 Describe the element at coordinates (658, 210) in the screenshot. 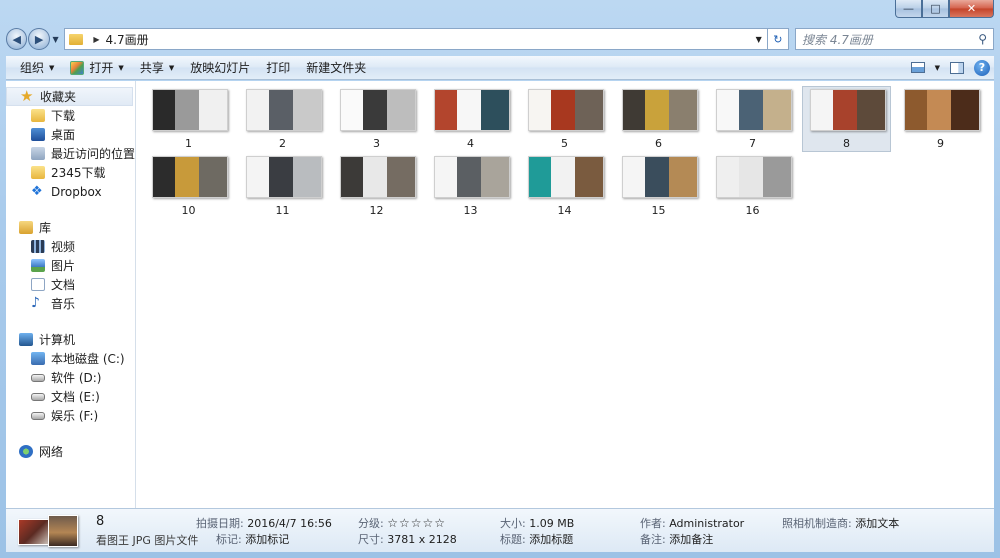

I see `file-name-label: 15` at that location.